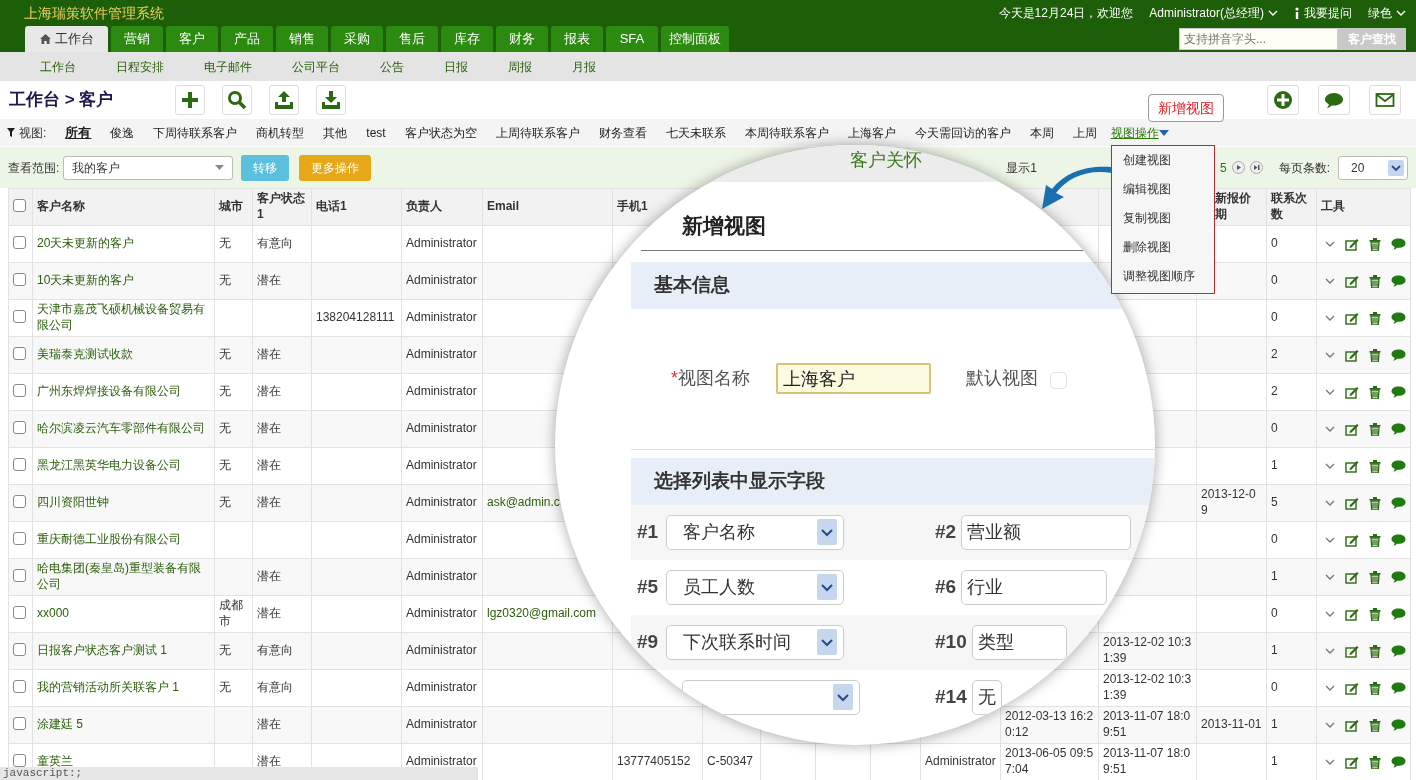 The width and height of the screenshot is (1416, 780). What do you see at coordinates (1034, 587) in the screenshot?
I see `field-select: 行业` at bounding box center [1034, 587].